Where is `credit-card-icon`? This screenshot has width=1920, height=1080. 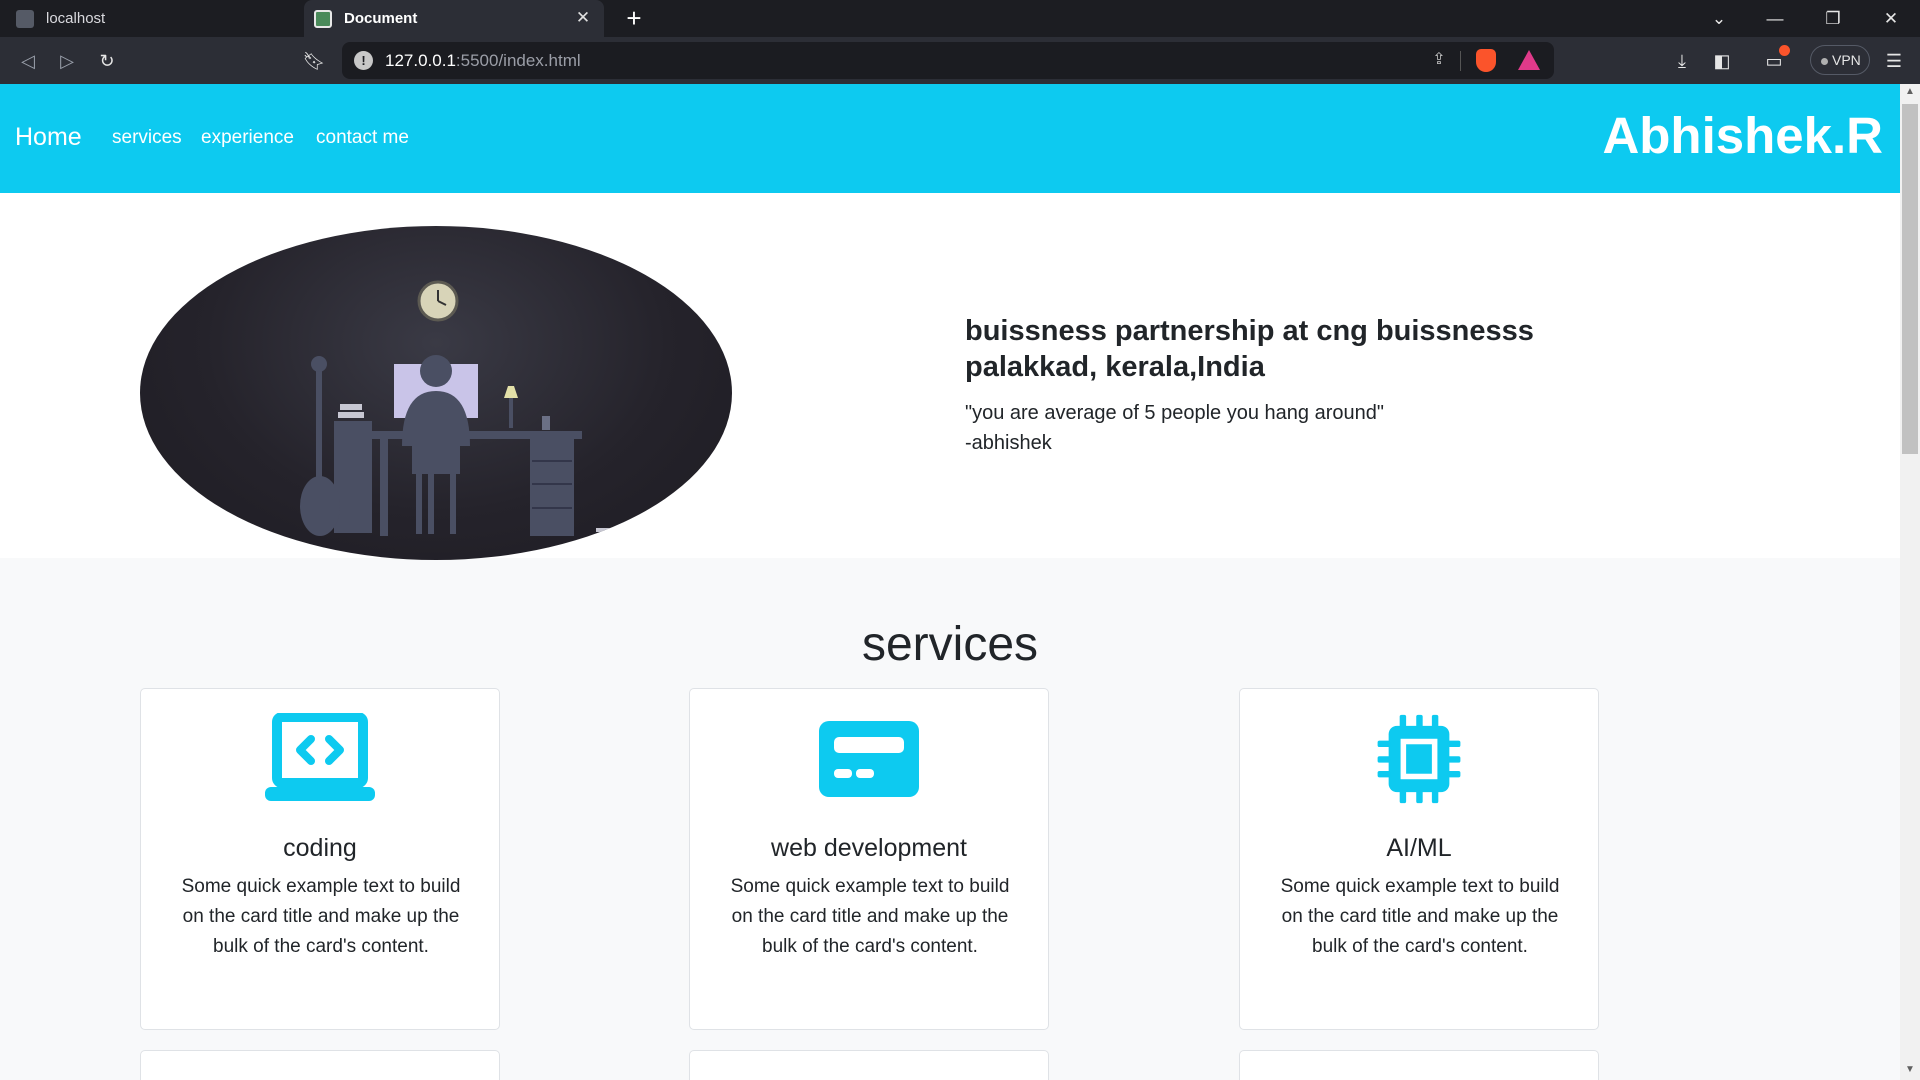
credit-card-icon is located at coordinates (869, 759).